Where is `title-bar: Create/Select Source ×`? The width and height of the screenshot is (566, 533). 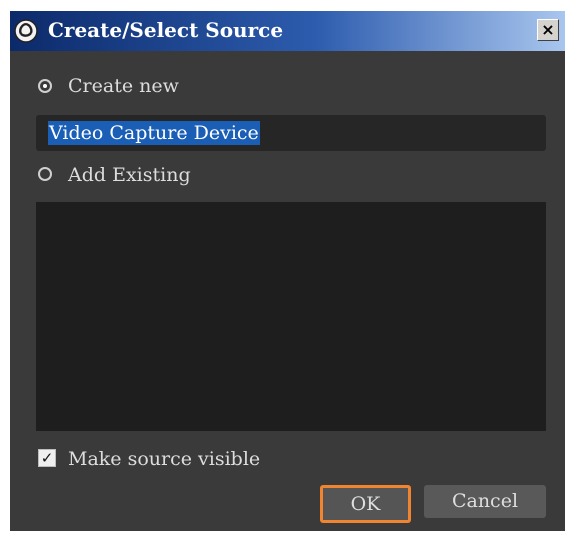
title-bar: Create/Select Source × is located at coordinates (287, 31).